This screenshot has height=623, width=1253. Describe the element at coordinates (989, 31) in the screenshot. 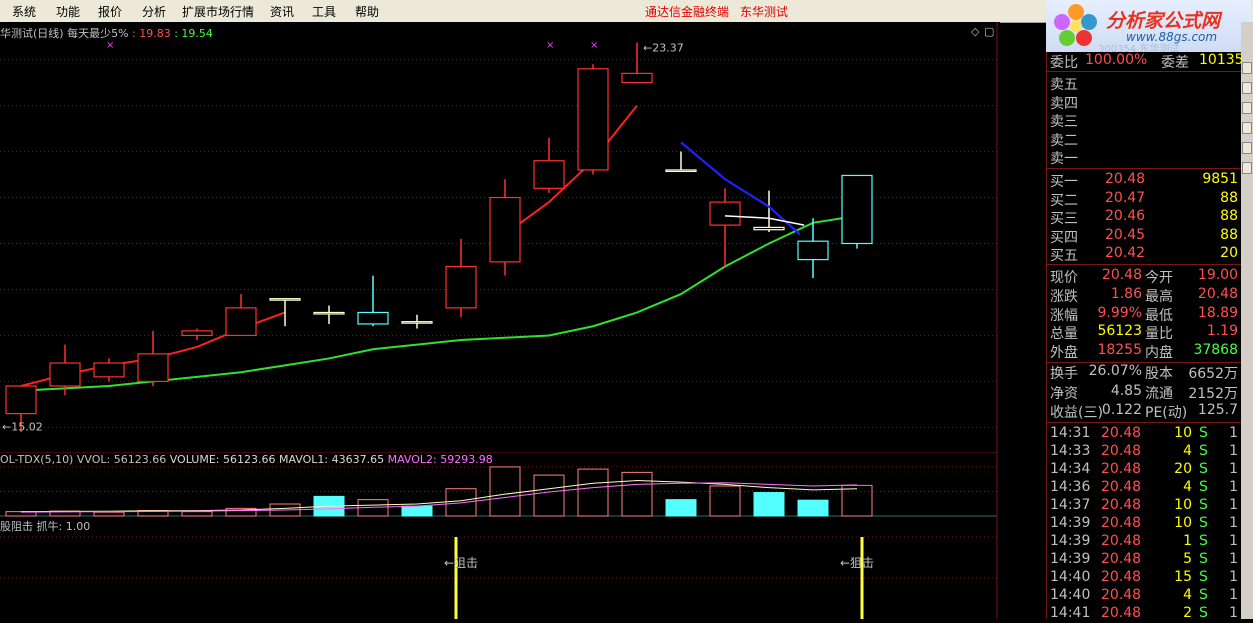

I see `window-toggle-icon: ▢` at that location.